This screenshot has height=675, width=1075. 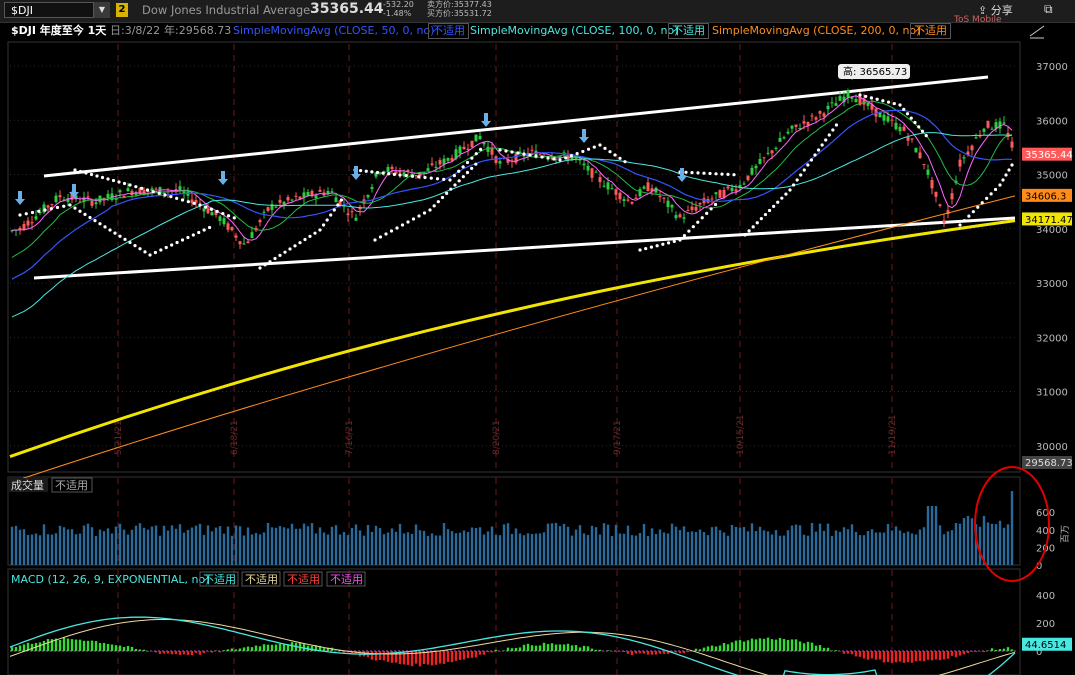 What do you see at coordinates (524, 248) in the screenshot?
I see `lower-trendline` at bounding box center [524, 248].